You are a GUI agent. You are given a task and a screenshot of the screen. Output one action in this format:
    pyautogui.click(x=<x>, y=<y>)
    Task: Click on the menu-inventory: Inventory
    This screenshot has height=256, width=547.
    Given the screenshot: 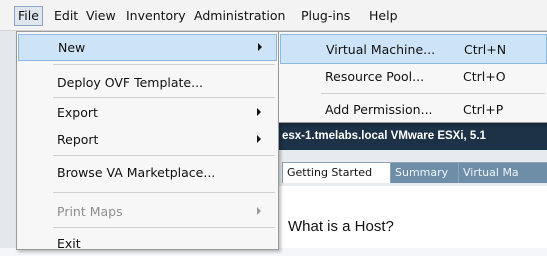 What is the action you would take?
    pyautogui.click(x=156, y=16)
    